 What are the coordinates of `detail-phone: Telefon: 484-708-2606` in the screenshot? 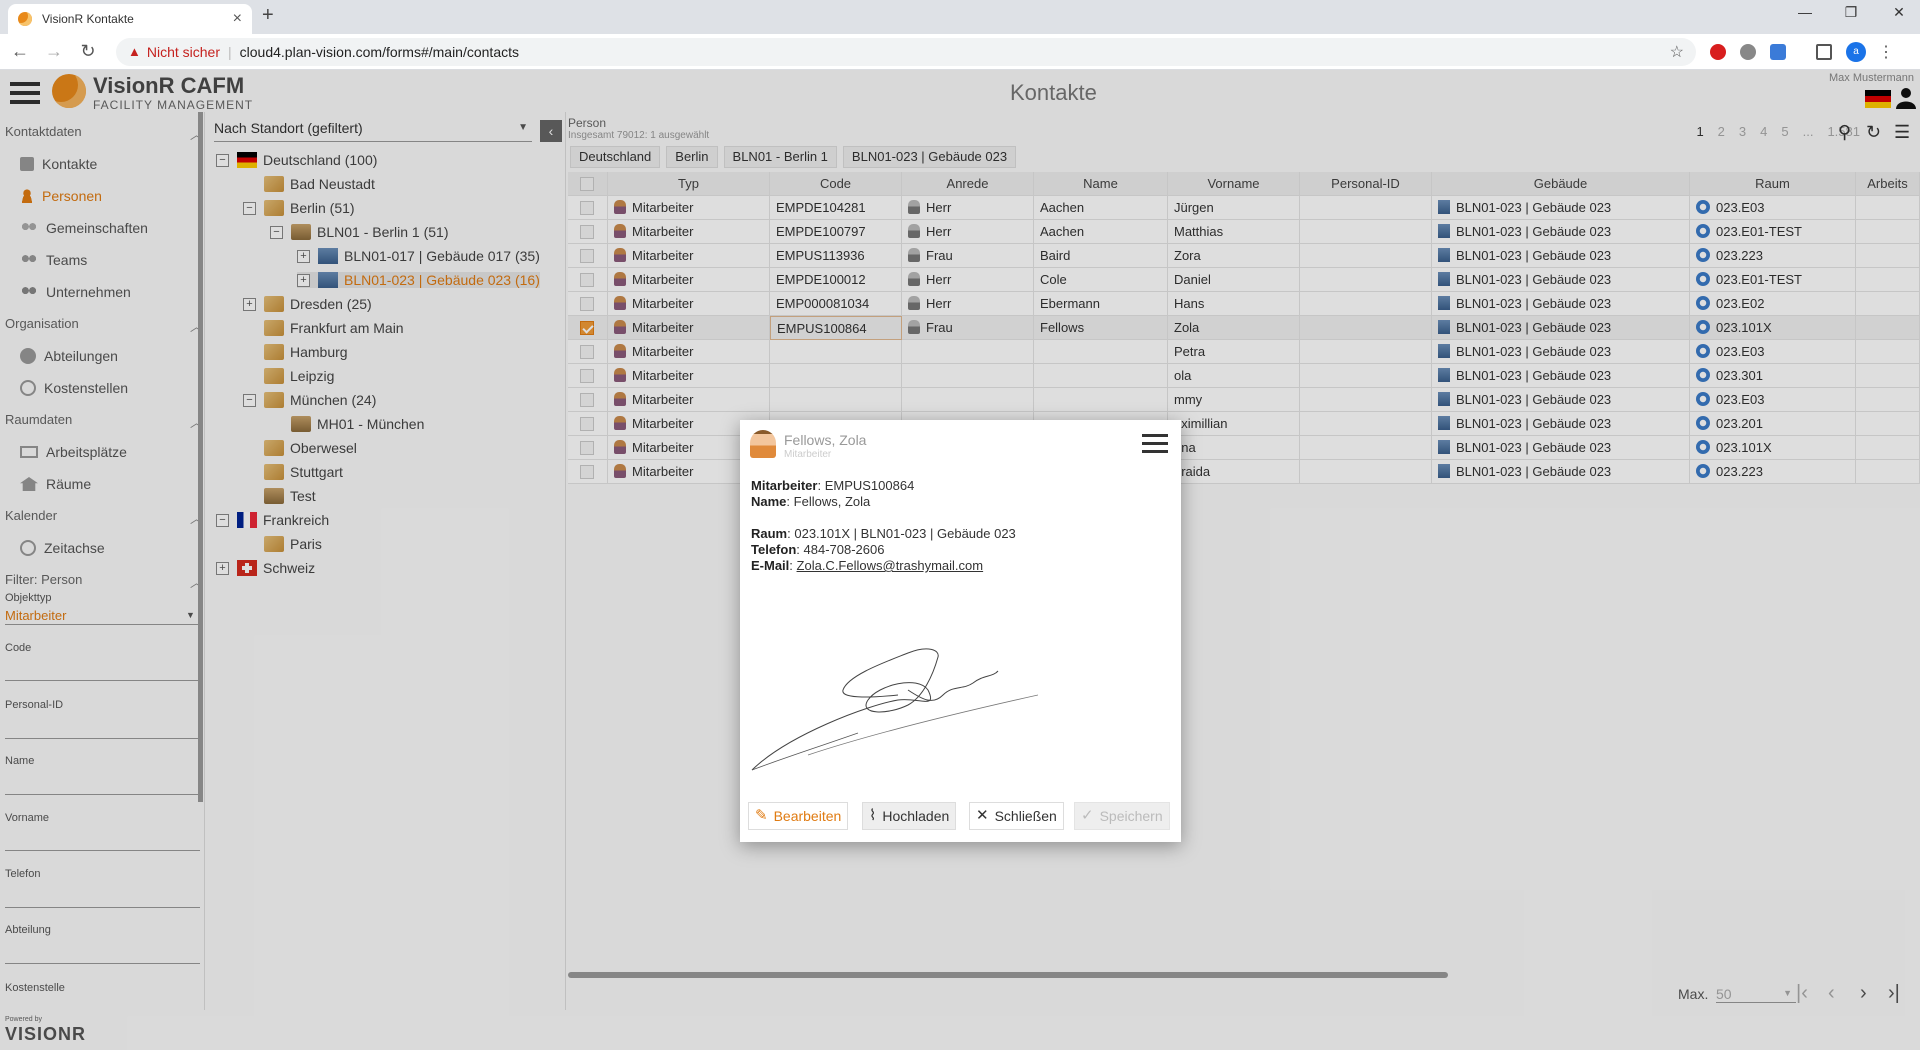 It's located at (818, 549).